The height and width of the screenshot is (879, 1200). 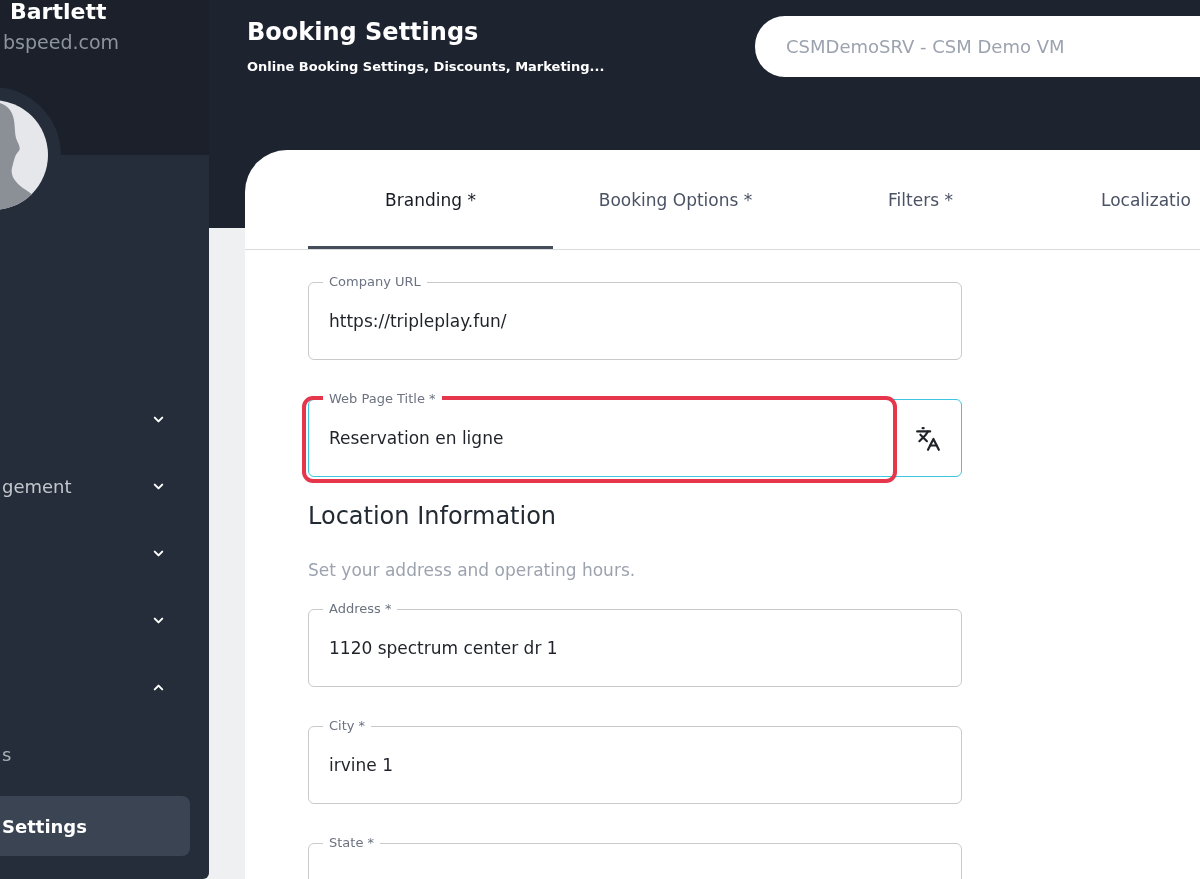 I want to click on tab: Filters *, so click(x=920, y=199).